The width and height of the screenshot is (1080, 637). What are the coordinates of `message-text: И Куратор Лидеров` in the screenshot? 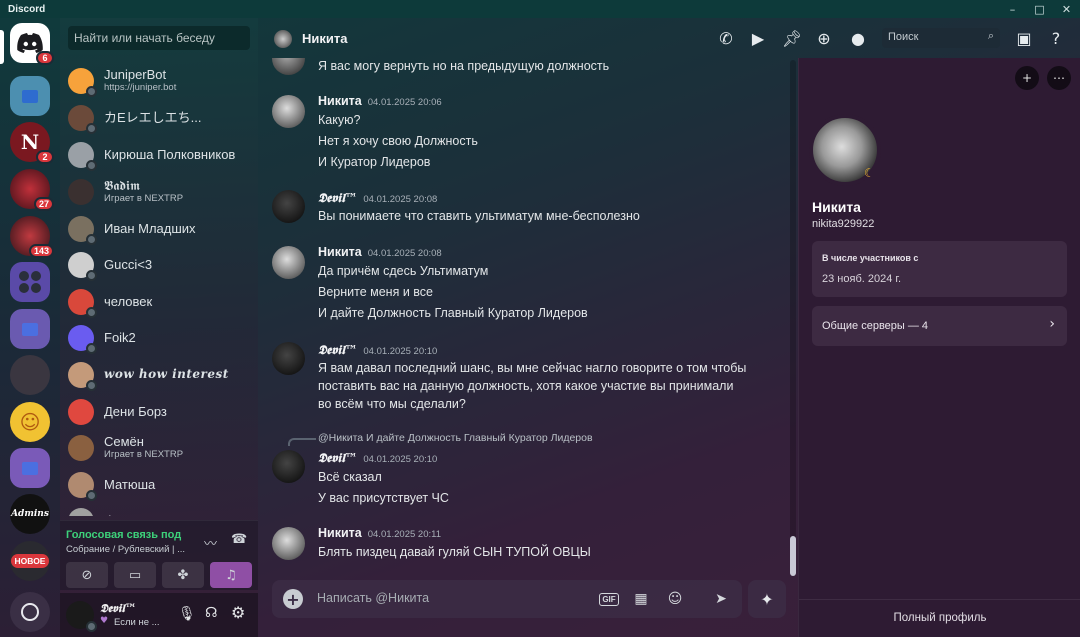 It's located at (374, 162).